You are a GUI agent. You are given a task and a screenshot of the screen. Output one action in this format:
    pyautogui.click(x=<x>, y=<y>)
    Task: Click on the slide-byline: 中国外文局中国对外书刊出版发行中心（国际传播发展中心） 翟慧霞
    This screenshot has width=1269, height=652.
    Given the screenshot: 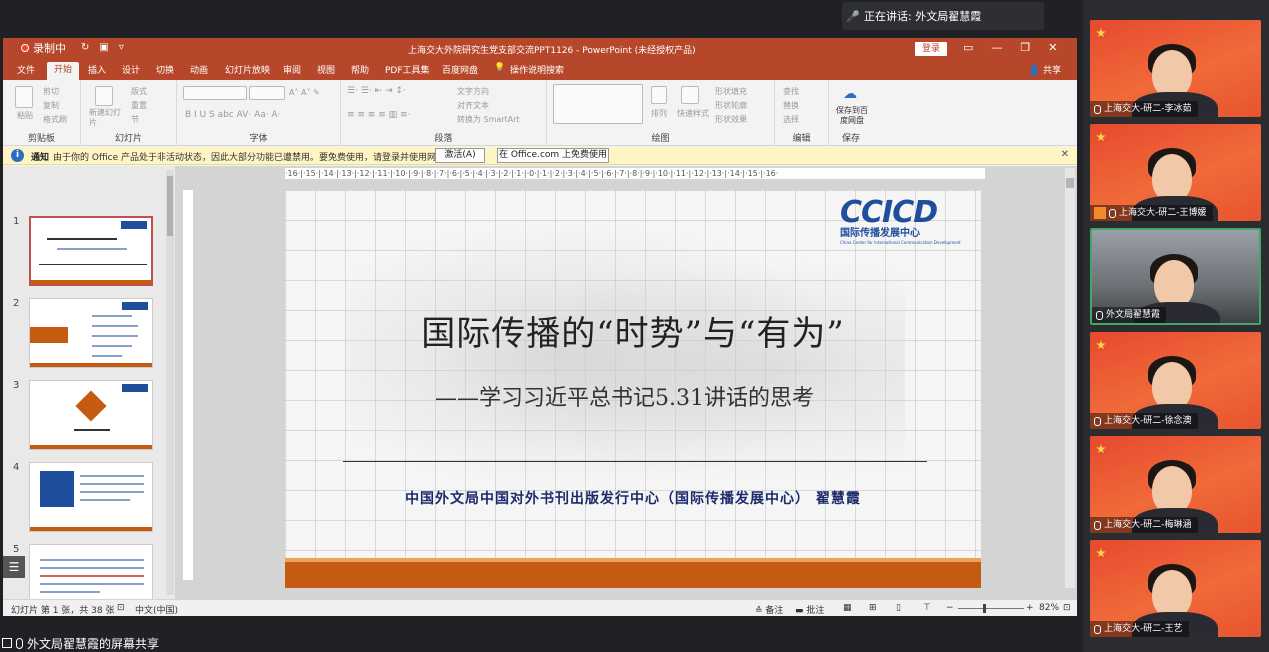 What is the action you would take?
    pyautogui.click(x=633, y=498)
    